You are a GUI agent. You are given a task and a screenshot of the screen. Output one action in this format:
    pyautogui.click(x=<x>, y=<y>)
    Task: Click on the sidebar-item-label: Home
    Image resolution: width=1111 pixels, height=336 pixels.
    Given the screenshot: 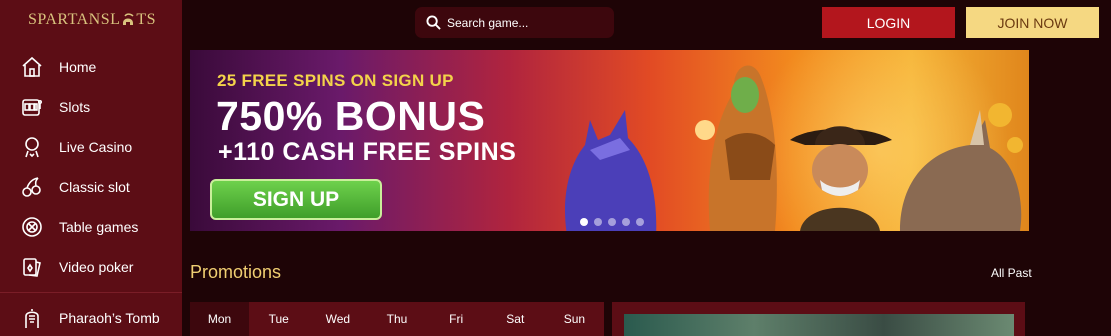 What is the action you would take?
    pyautogui.click(x=78, y=67)
    